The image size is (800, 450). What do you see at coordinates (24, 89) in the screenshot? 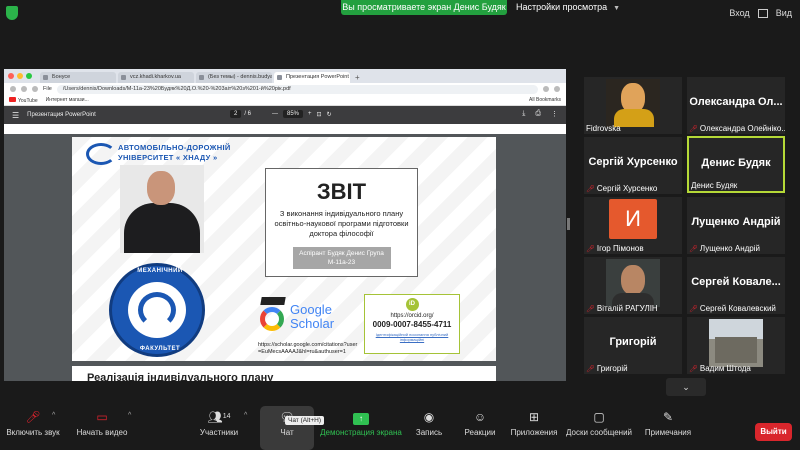
I see `forward-icon` at bounding box center [24, 89].